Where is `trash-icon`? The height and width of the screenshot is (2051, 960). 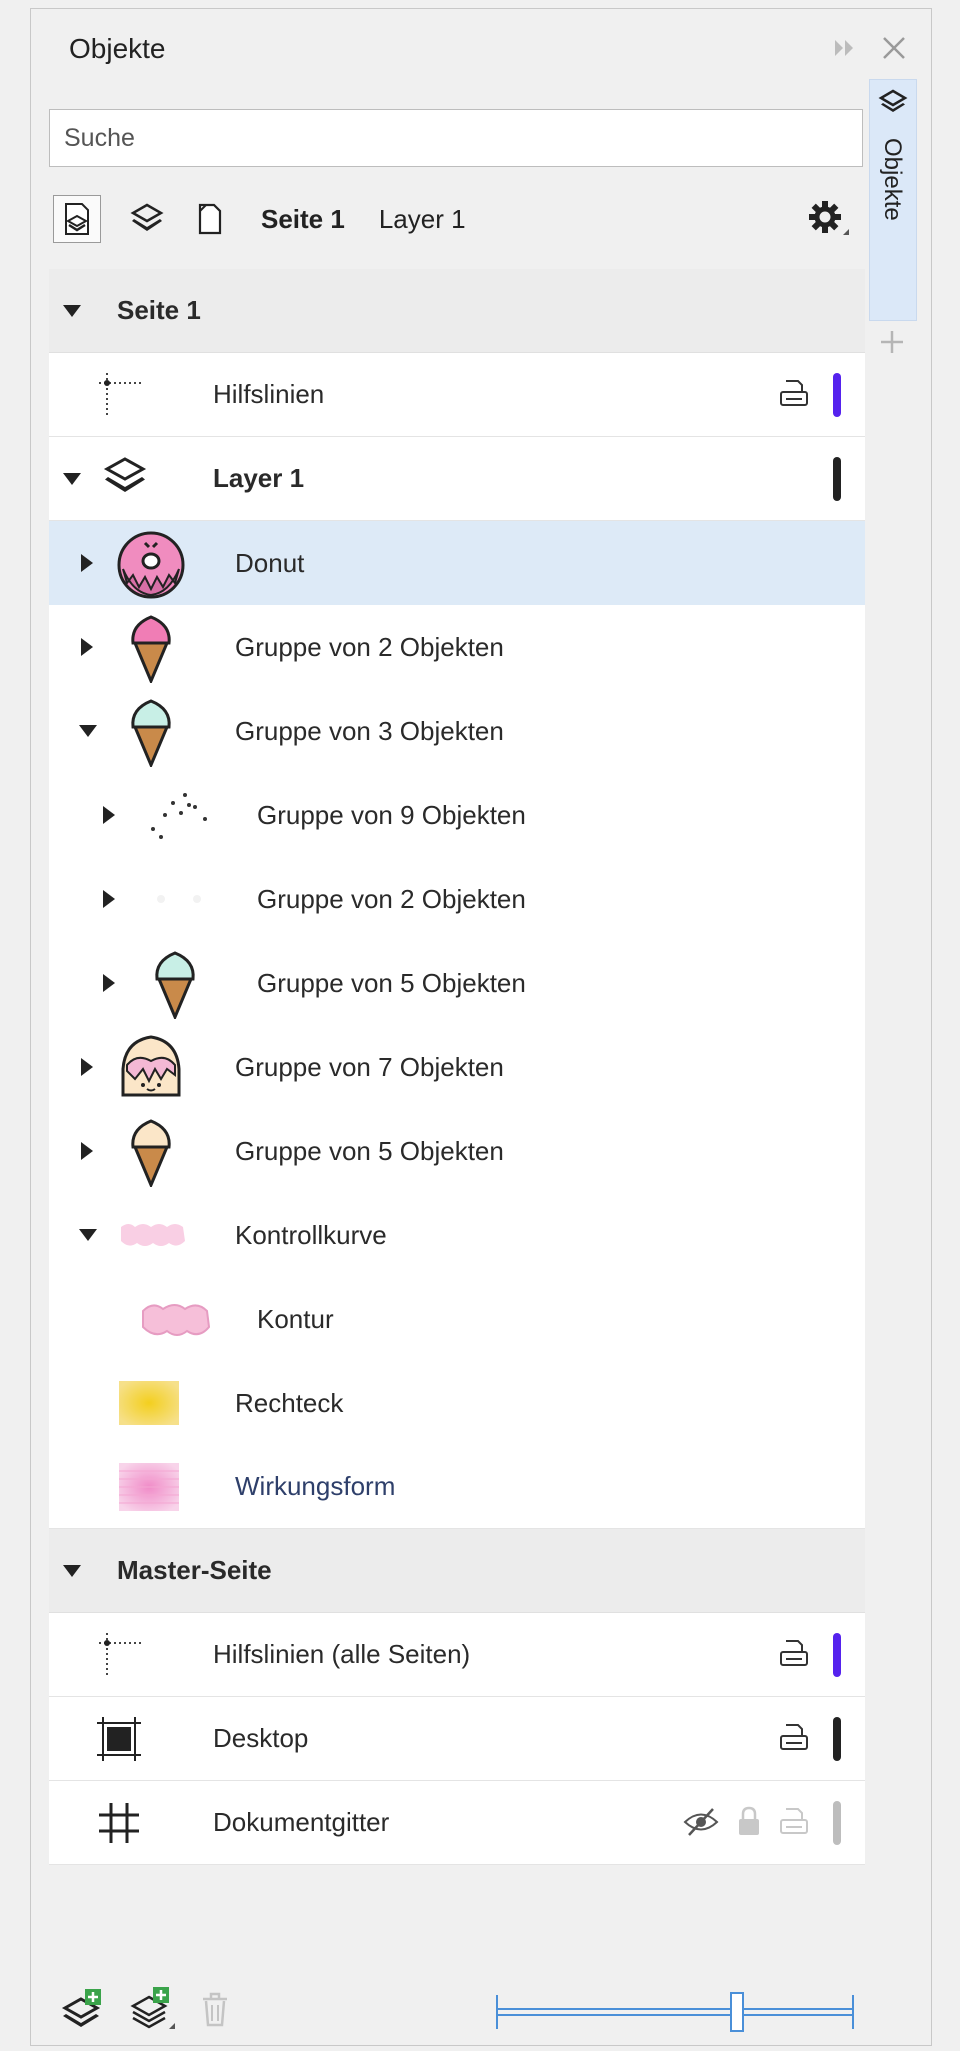
trash-icon is located at coordinates (215, 2011).